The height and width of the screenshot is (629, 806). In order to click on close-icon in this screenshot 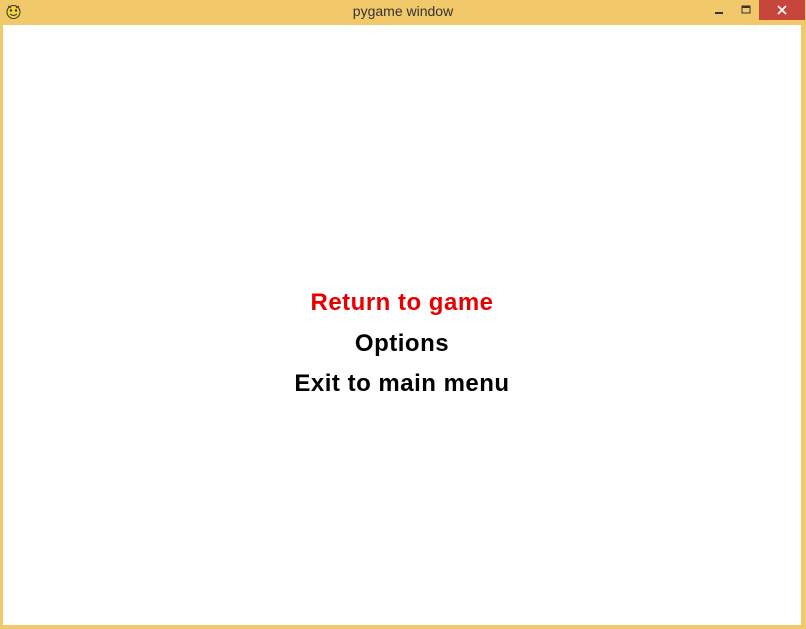, I will do `click(782, 10)`.